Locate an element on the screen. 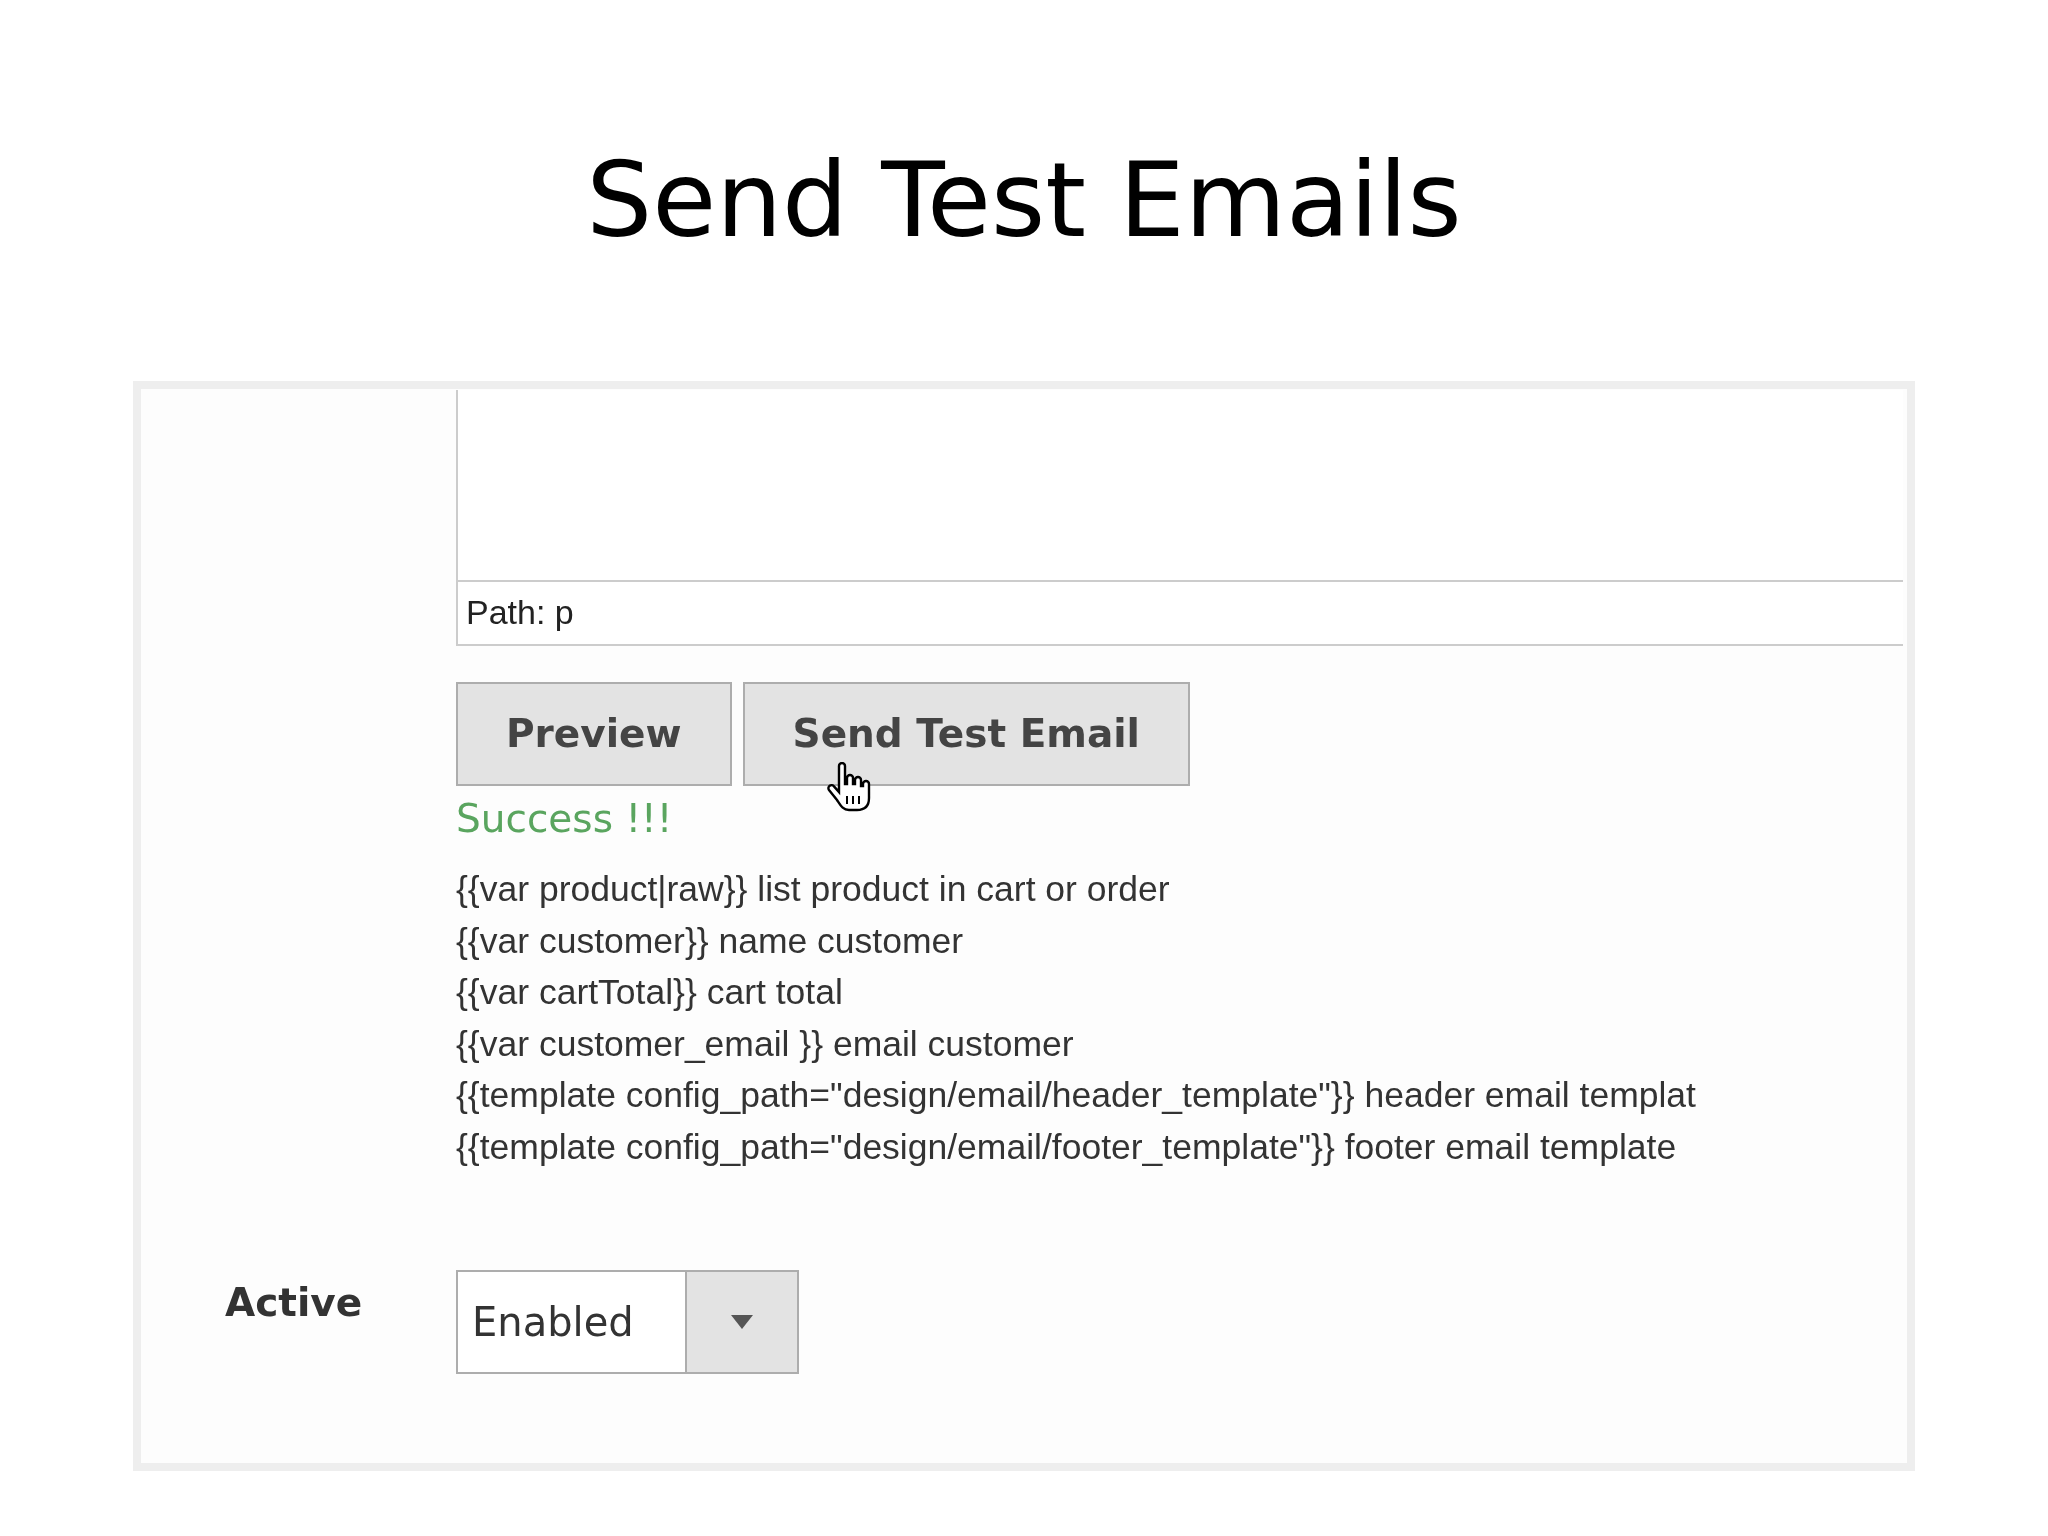 The width and height of the screenshot is (2048, 1536). editor-area: Path: p is located at coordinates (1179, 517).